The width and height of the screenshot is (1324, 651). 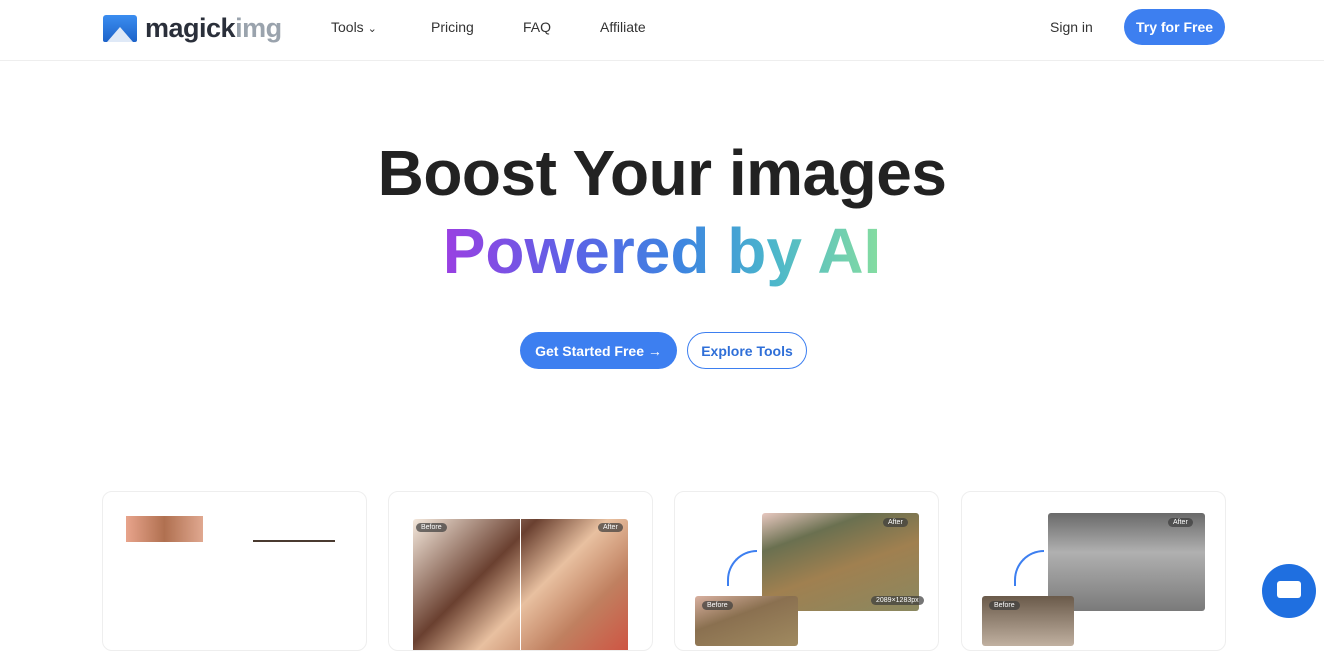 I want to click on tool-card-upscale: After 2089×1283px Before, so click(x=806, y=571).